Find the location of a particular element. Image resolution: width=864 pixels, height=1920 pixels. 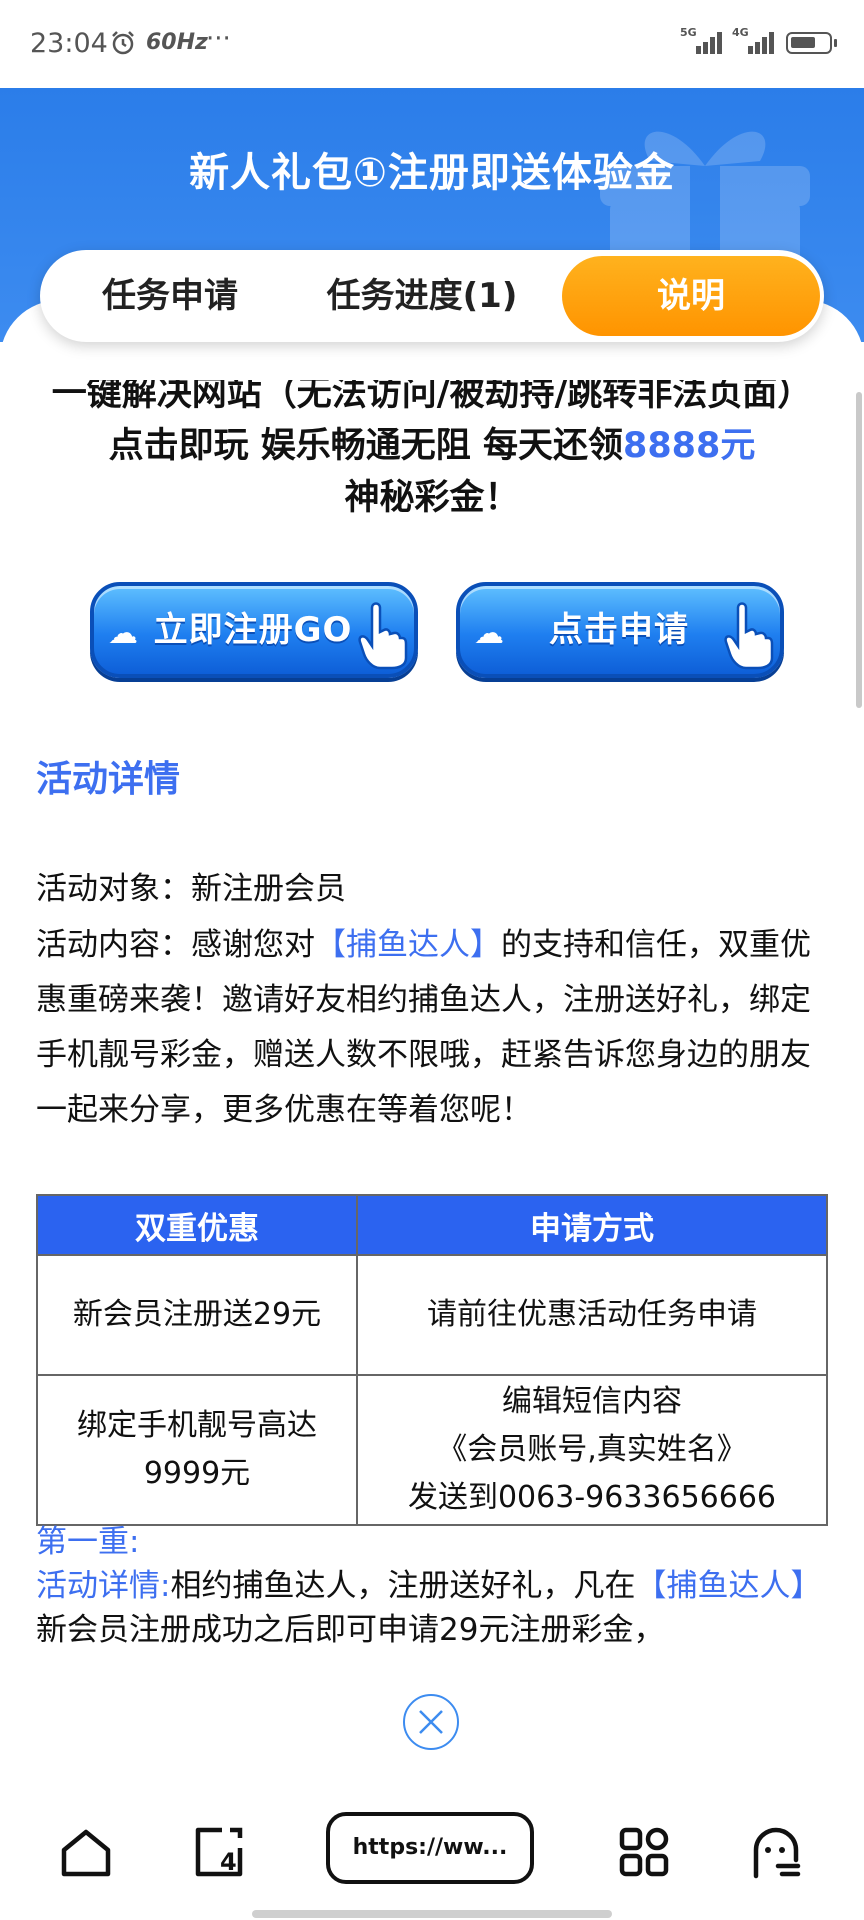

signal-5g-icon: 5G is located at coordinates (701, 40).